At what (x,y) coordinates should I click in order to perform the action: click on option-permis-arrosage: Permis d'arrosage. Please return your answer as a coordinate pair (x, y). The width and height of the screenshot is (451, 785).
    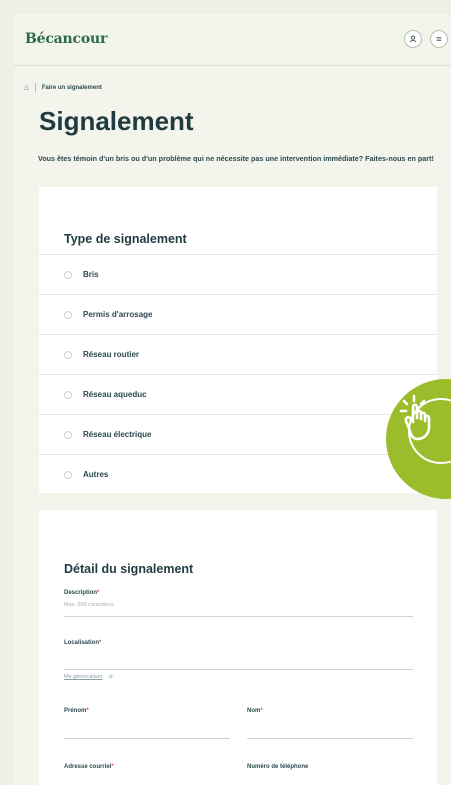
    Looking at the image, I should click on (238, 314).